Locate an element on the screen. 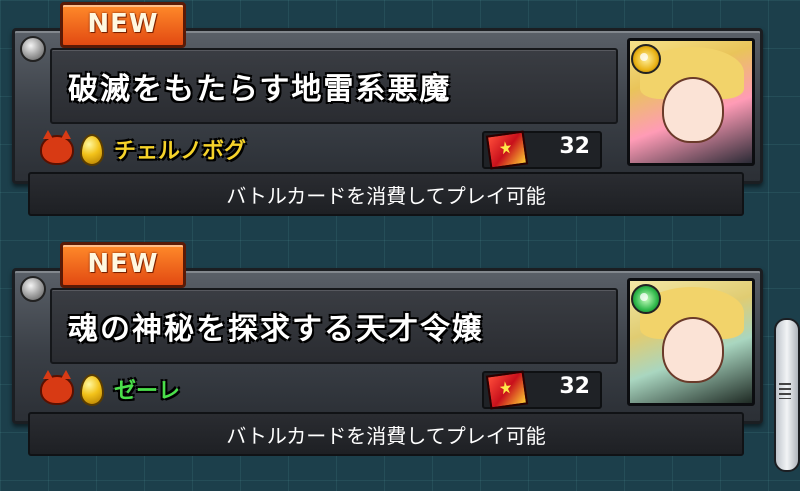 This screenshot has width=800, height=491. wood-attribute-icon is located at coordinates (646, 299).